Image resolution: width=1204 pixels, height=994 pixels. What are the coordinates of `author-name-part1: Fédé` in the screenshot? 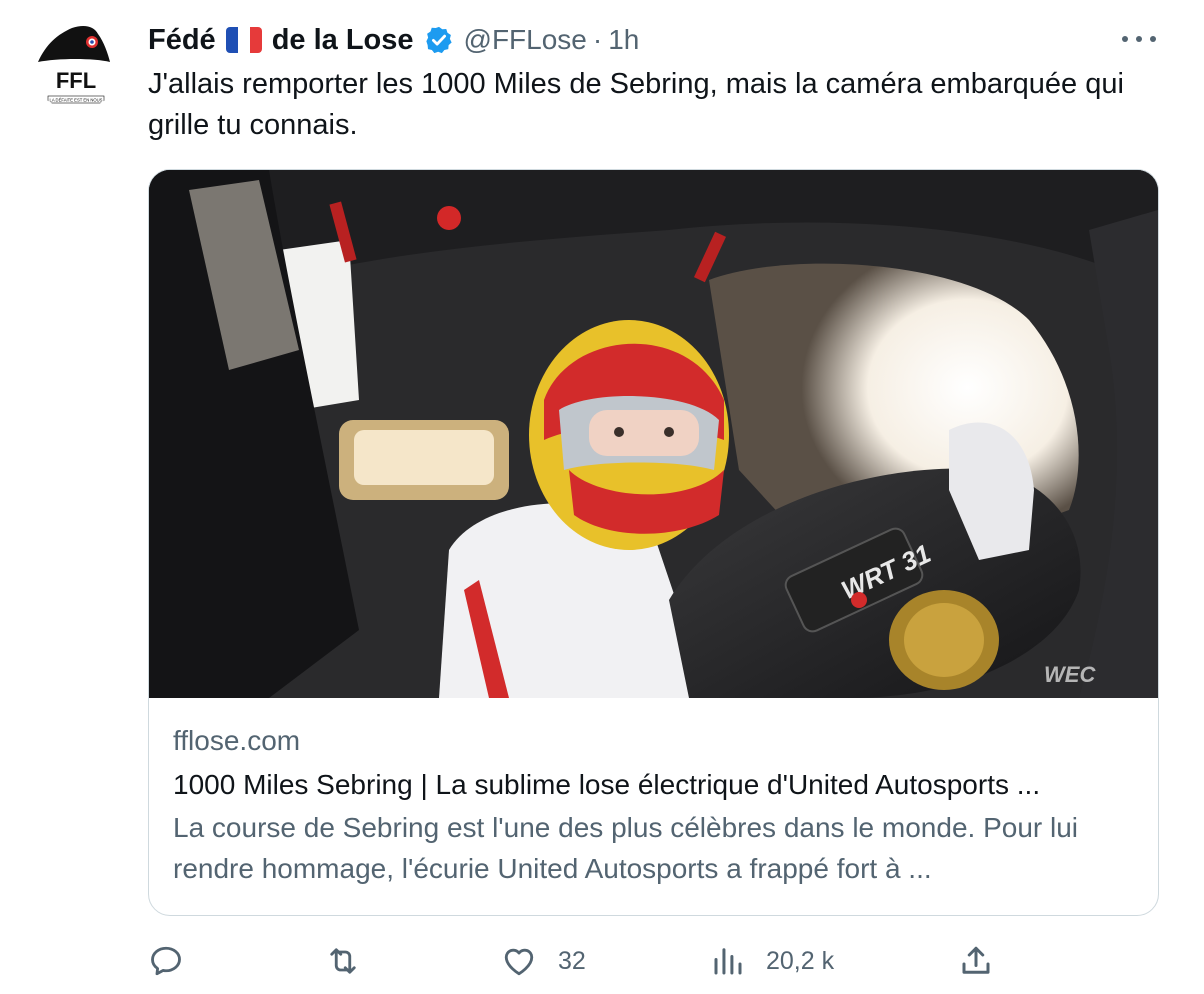 It's located at (182, 40).